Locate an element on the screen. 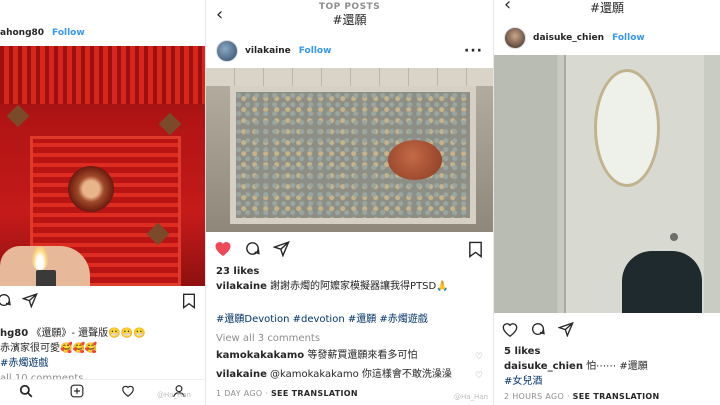 The image size is (720, 405). top-posts-label: TOP POSTS is located at coordinates (349, 7).